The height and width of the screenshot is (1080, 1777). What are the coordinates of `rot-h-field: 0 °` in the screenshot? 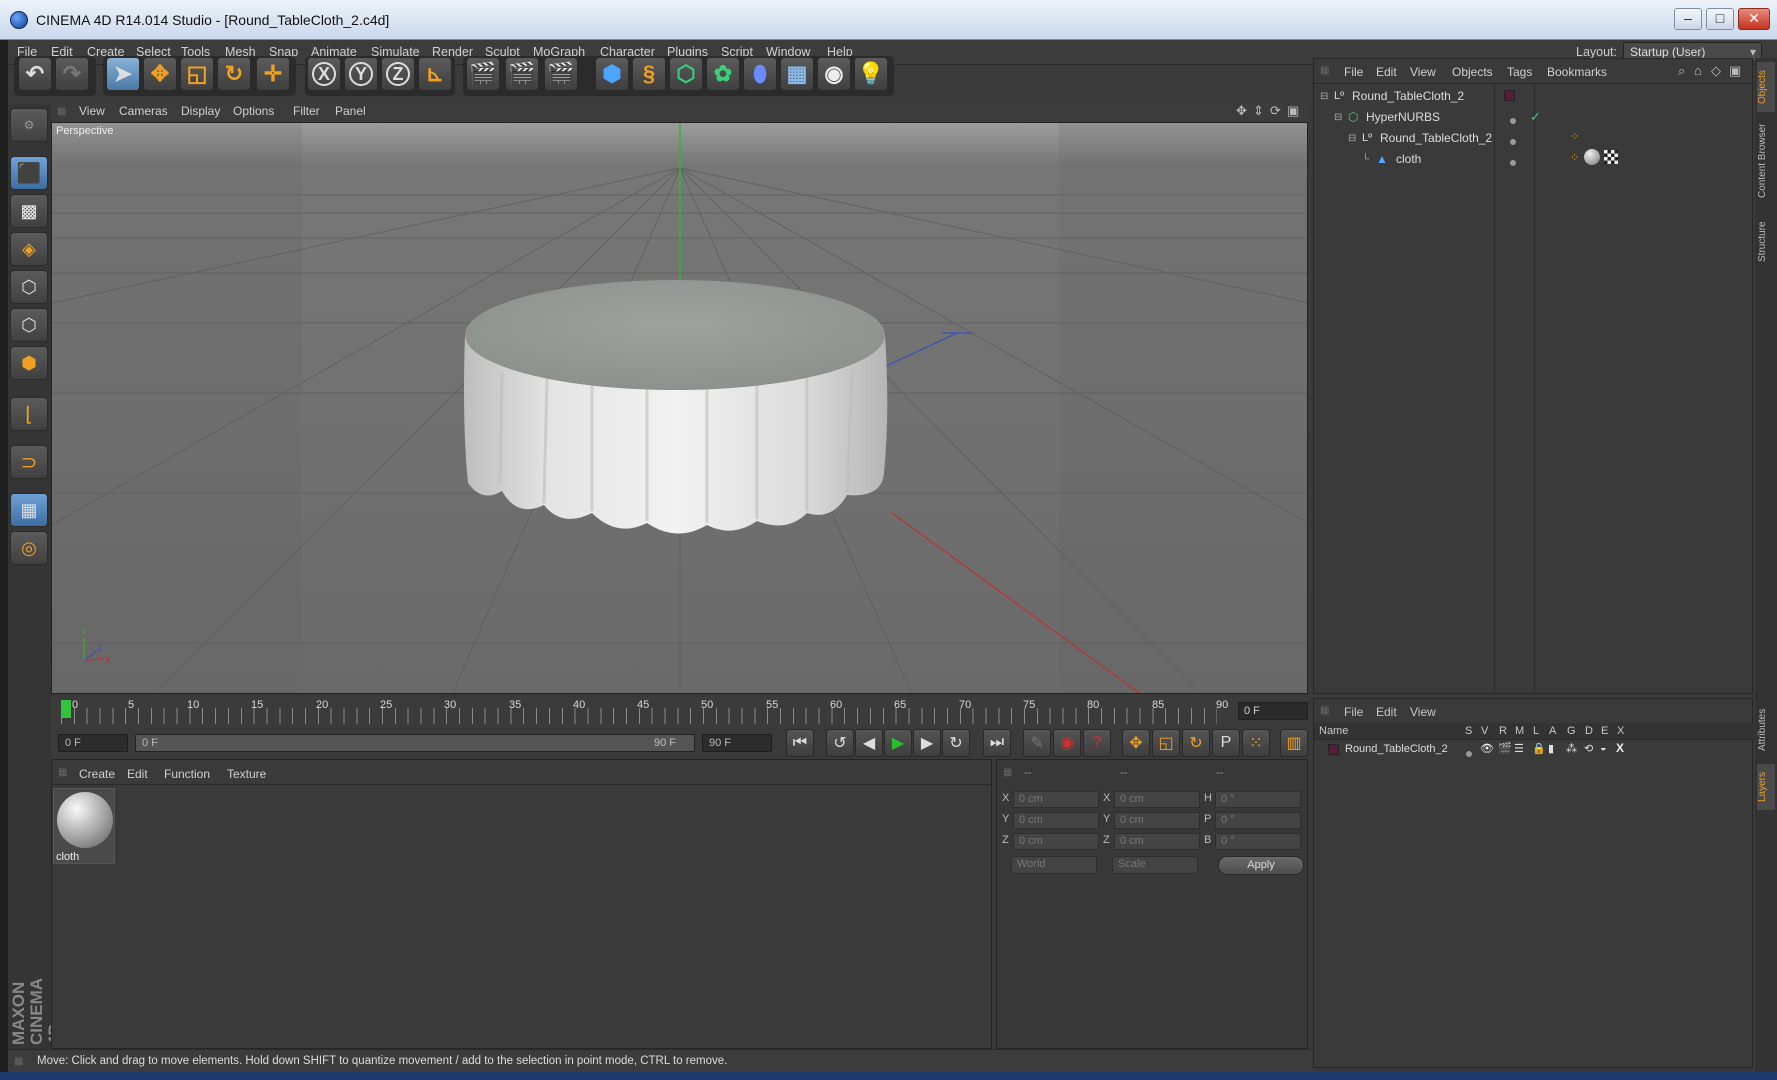 It's located at (1258, 799).